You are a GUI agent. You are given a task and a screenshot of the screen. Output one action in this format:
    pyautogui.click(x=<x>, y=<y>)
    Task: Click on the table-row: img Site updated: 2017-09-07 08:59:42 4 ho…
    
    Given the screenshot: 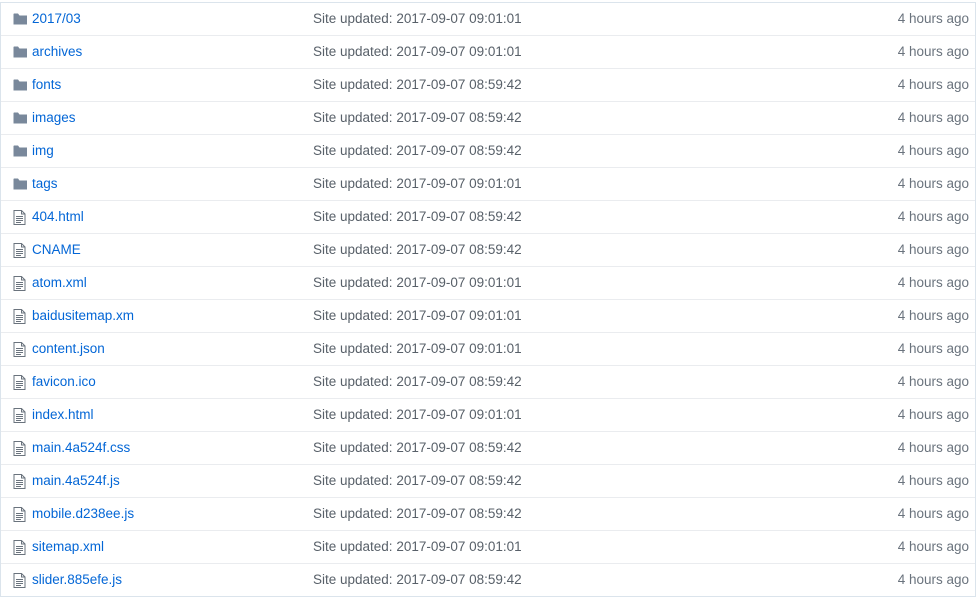 What is the action you would take?
    pyautogui.click(x=488, y=150)
    